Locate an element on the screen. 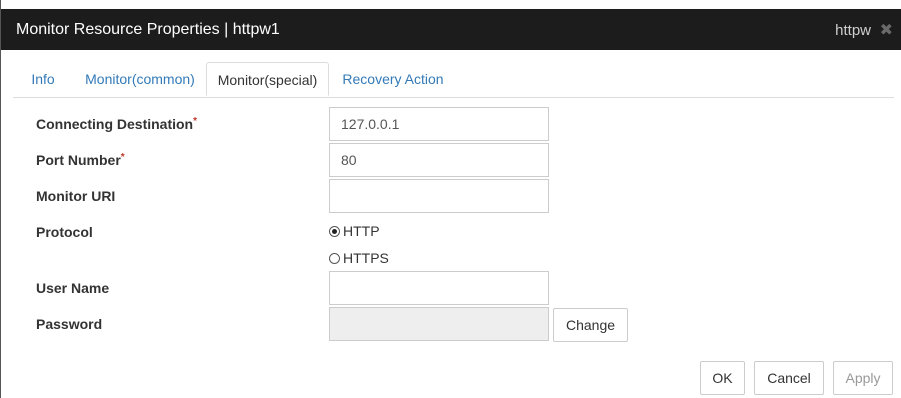  monitor-uri-input is located at coordinates (439, 196).